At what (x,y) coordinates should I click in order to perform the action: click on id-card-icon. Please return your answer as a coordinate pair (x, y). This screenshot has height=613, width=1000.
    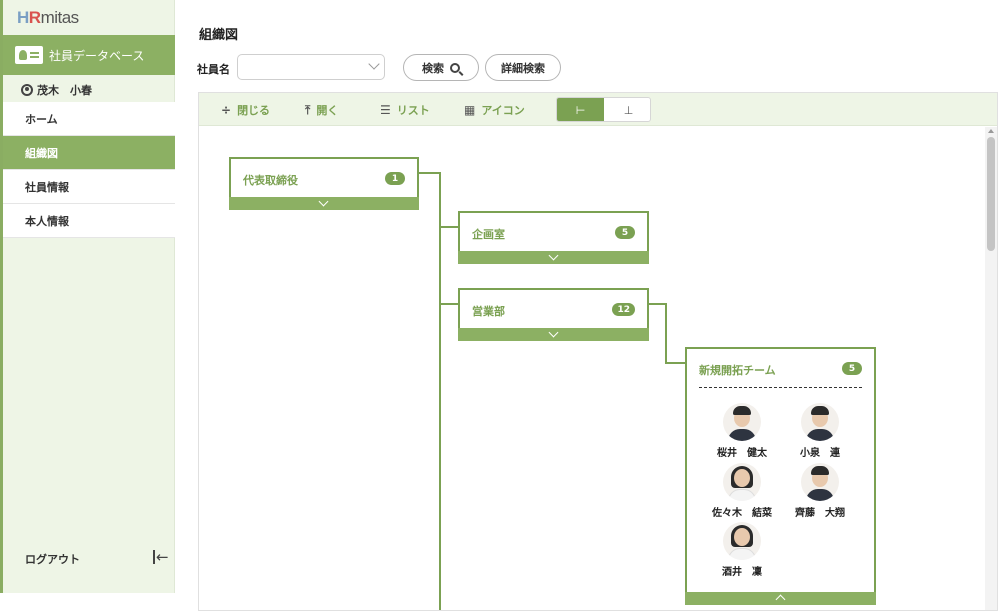
    Looking at the image, I should click on (29, 55).